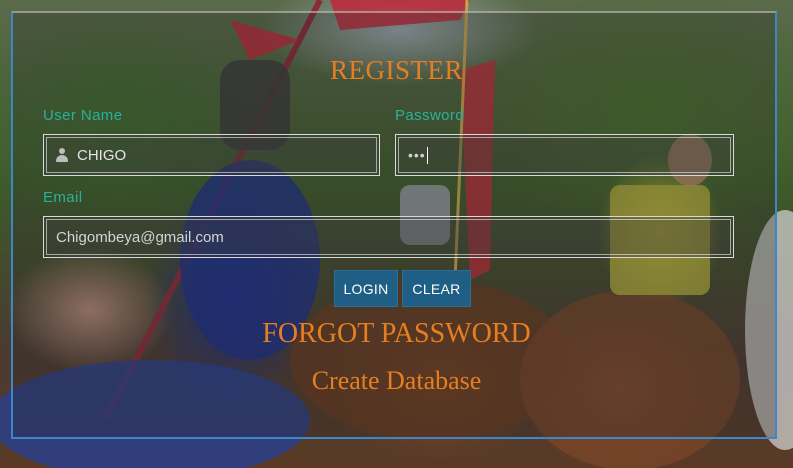 This screenshot has height=468, width=793. Describe the element at coordinates (427, 155) in the screenshot. I see `text-caret` at that location.